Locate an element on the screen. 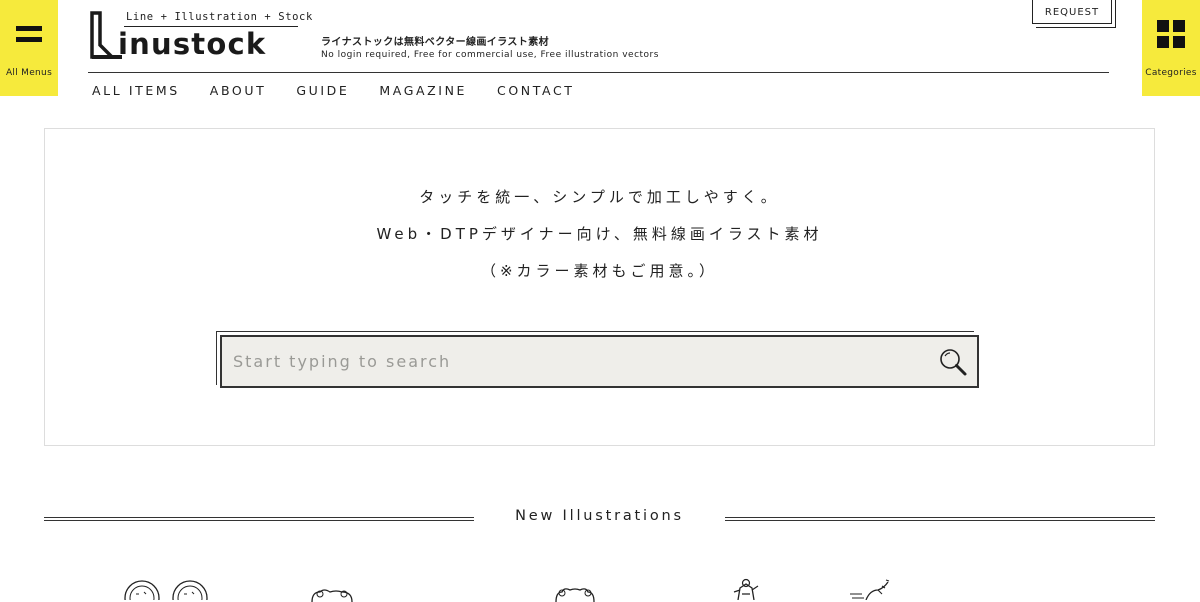  main-nav: ALL ITEMS ABOUT GUIDE MAGAZINE CONTACT is located at coordinates (348, 90).